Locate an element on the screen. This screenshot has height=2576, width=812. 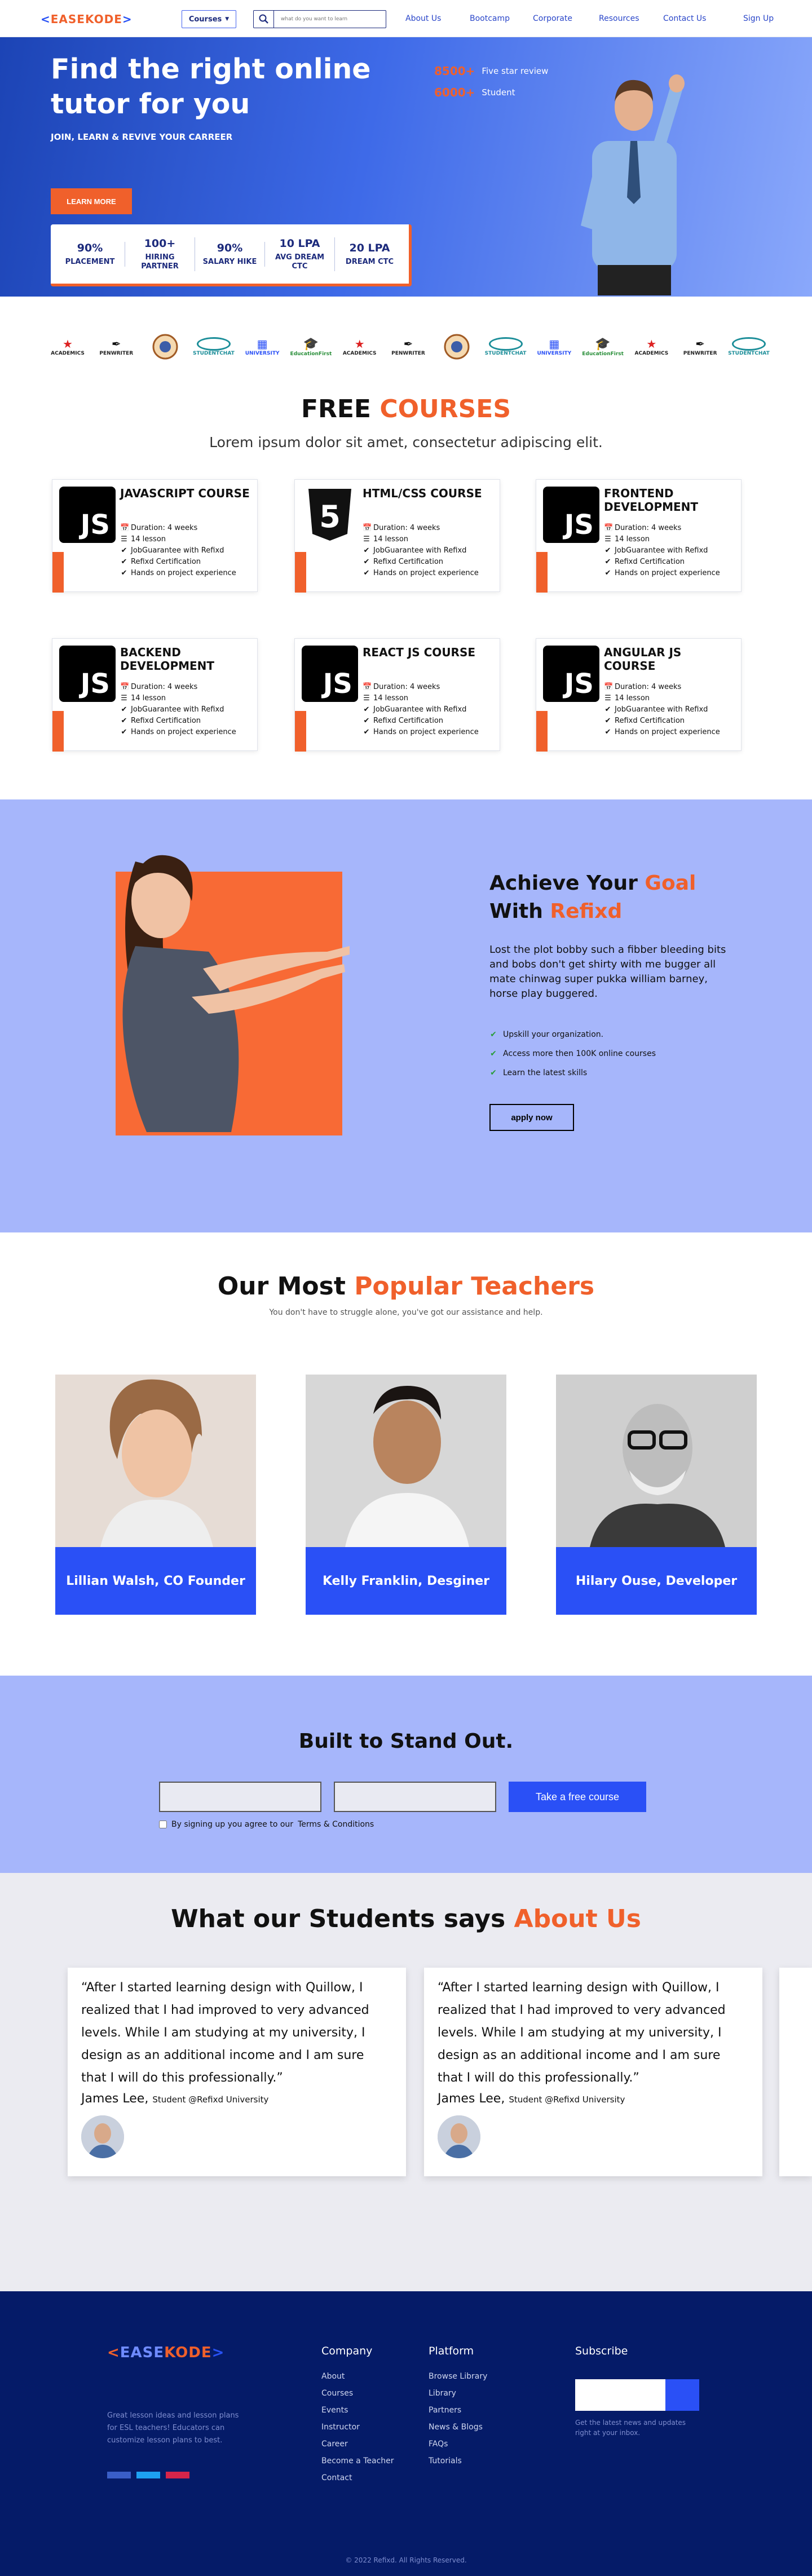
subscribe-email-input is located at coordinates (620, 2395).